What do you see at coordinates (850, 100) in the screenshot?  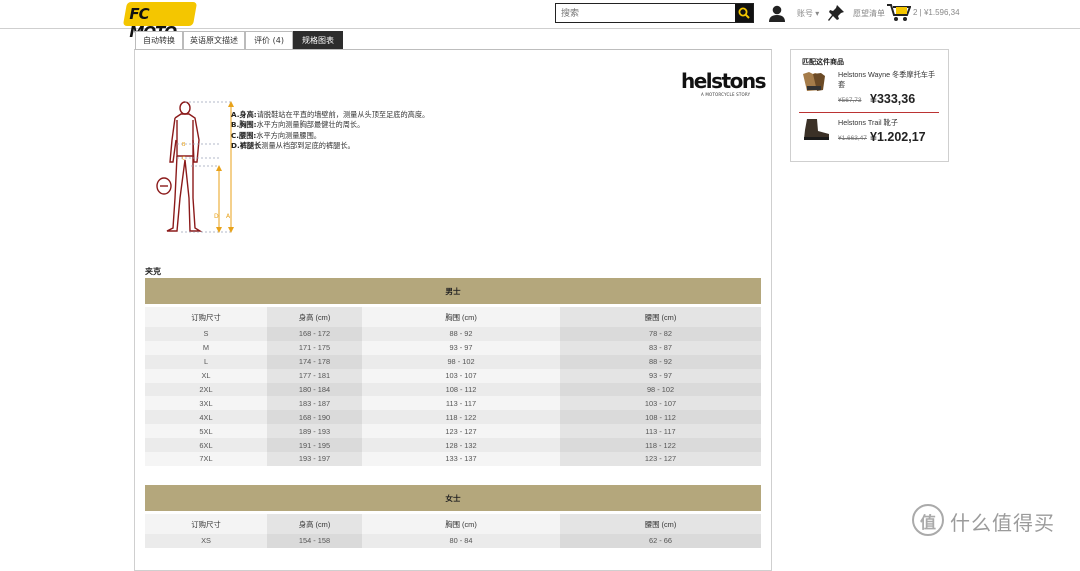 I see `product-old-price: ¥567,73` at bounding box center [850, 100].